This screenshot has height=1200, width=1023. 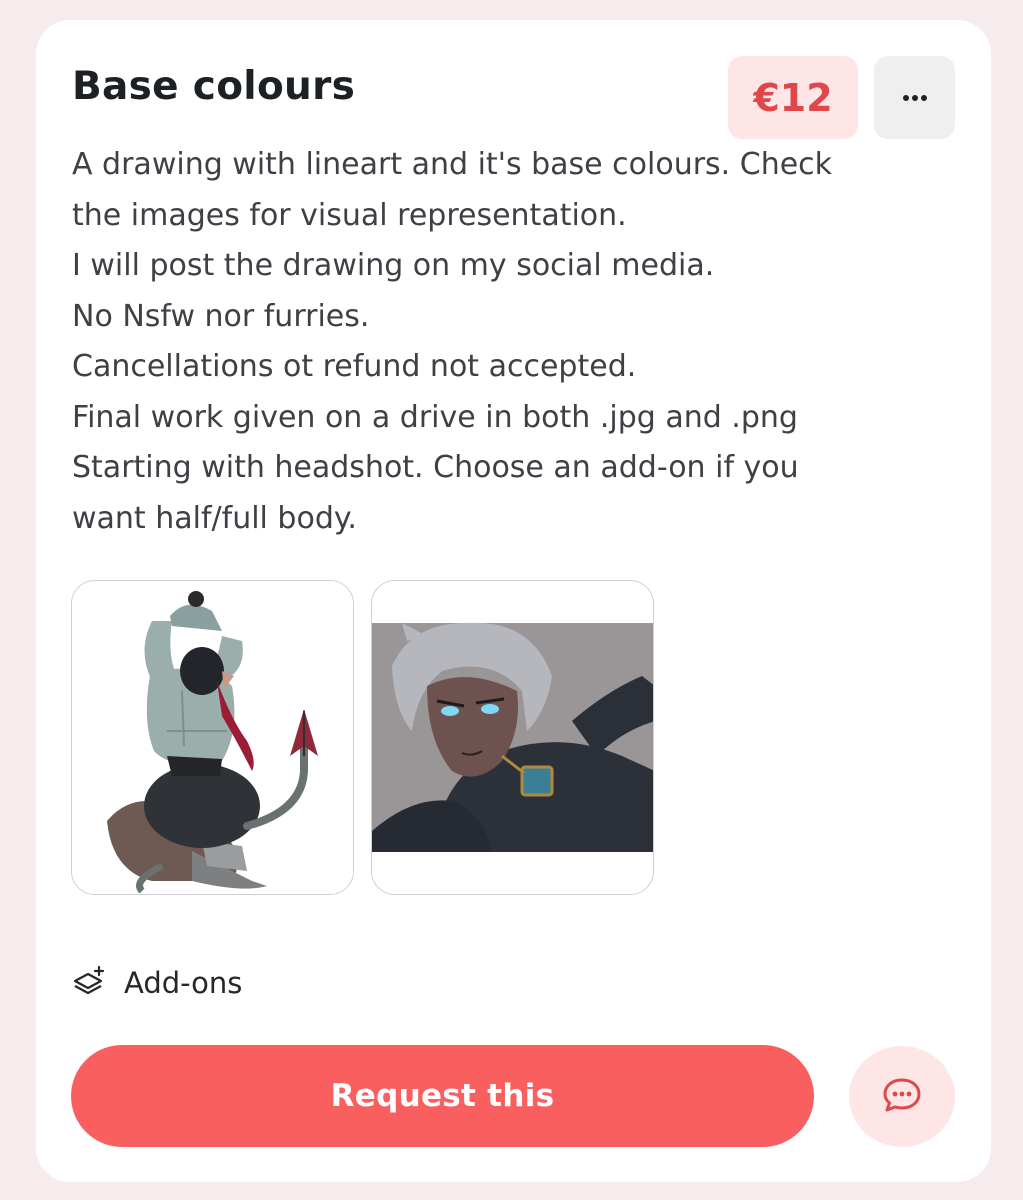 I want to click on ellipsis-icon, so click(x=915, y=97).